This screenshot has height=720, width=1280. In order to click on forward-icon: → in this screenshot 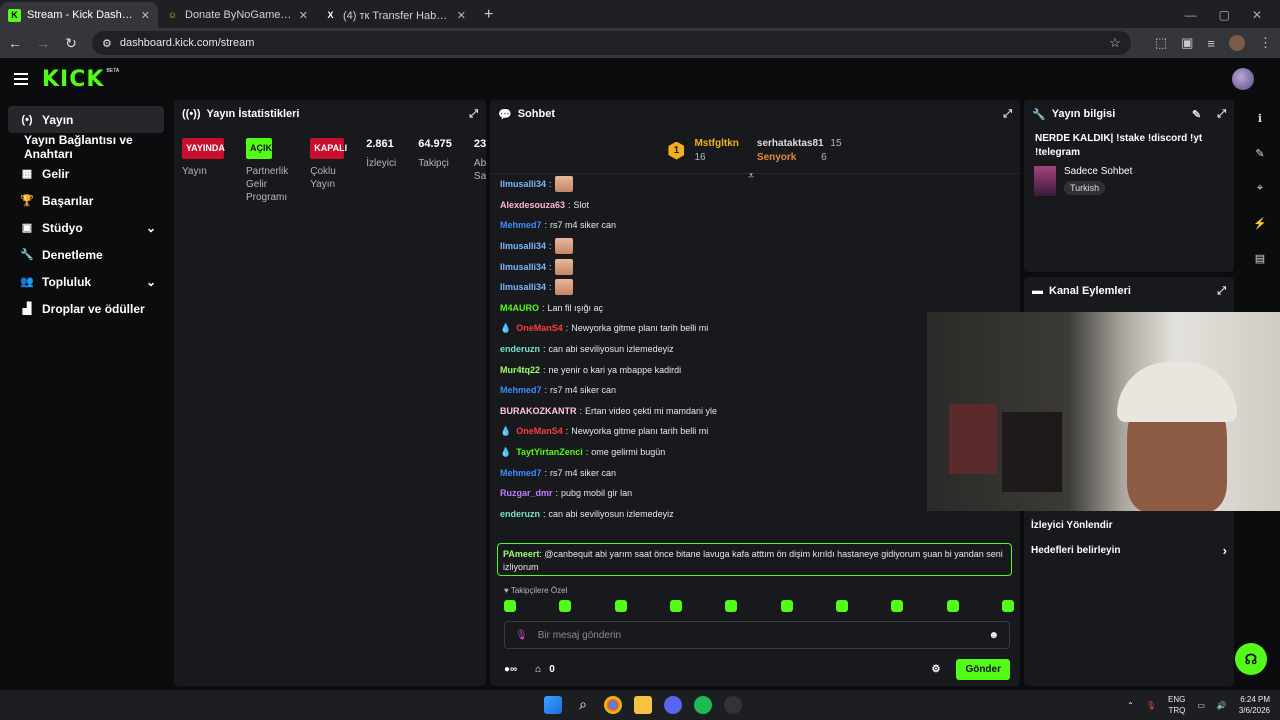, I will do `click(43, 43)`.